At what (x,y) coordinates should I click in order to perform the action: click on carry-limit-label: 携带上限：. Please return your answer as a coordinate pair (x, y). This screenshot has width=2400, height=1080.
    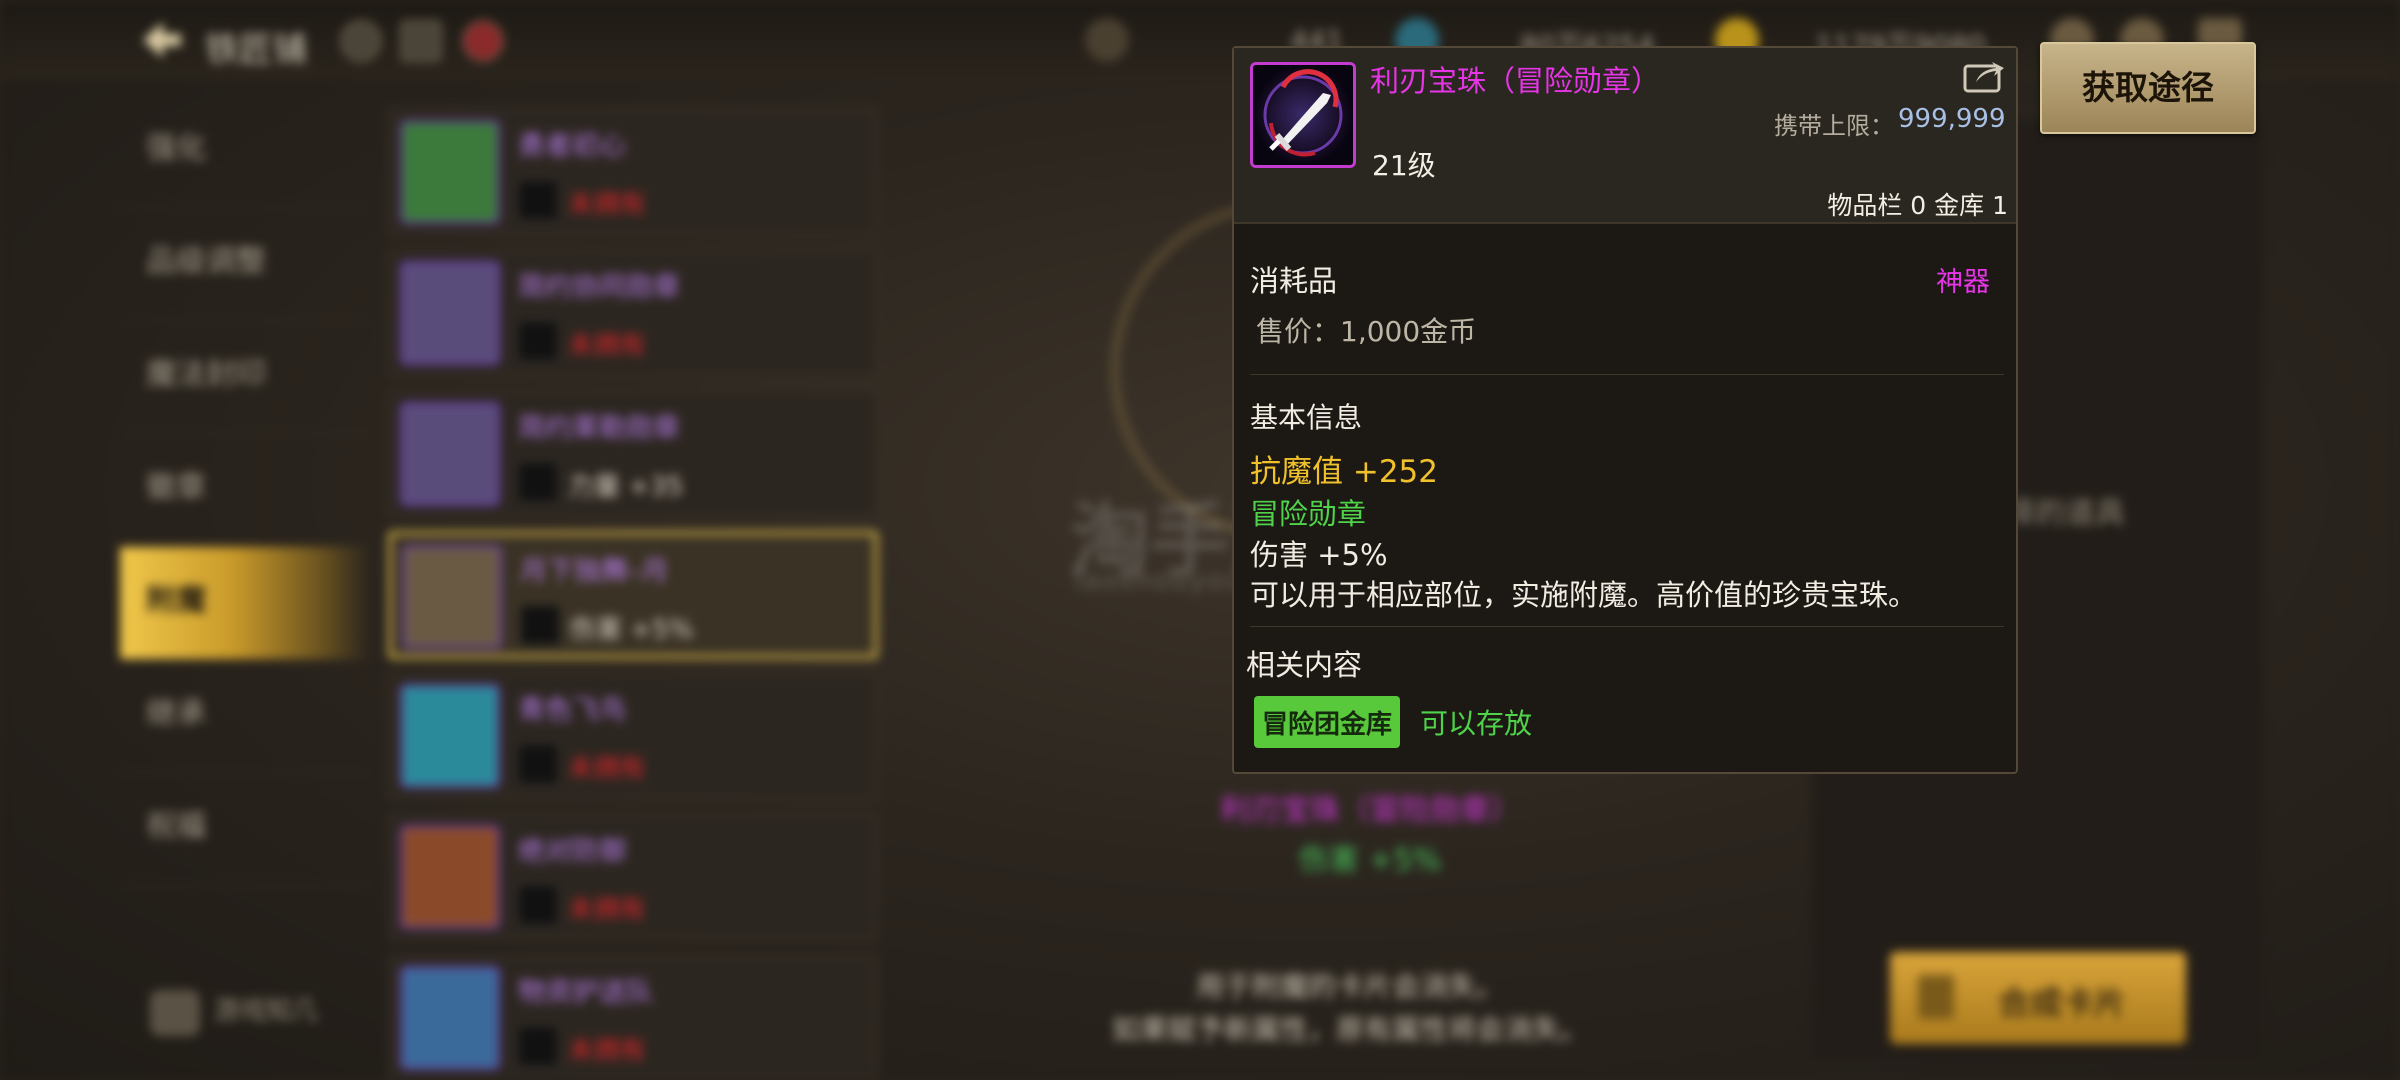
    Looking at the image, I should click on (1834, 126).